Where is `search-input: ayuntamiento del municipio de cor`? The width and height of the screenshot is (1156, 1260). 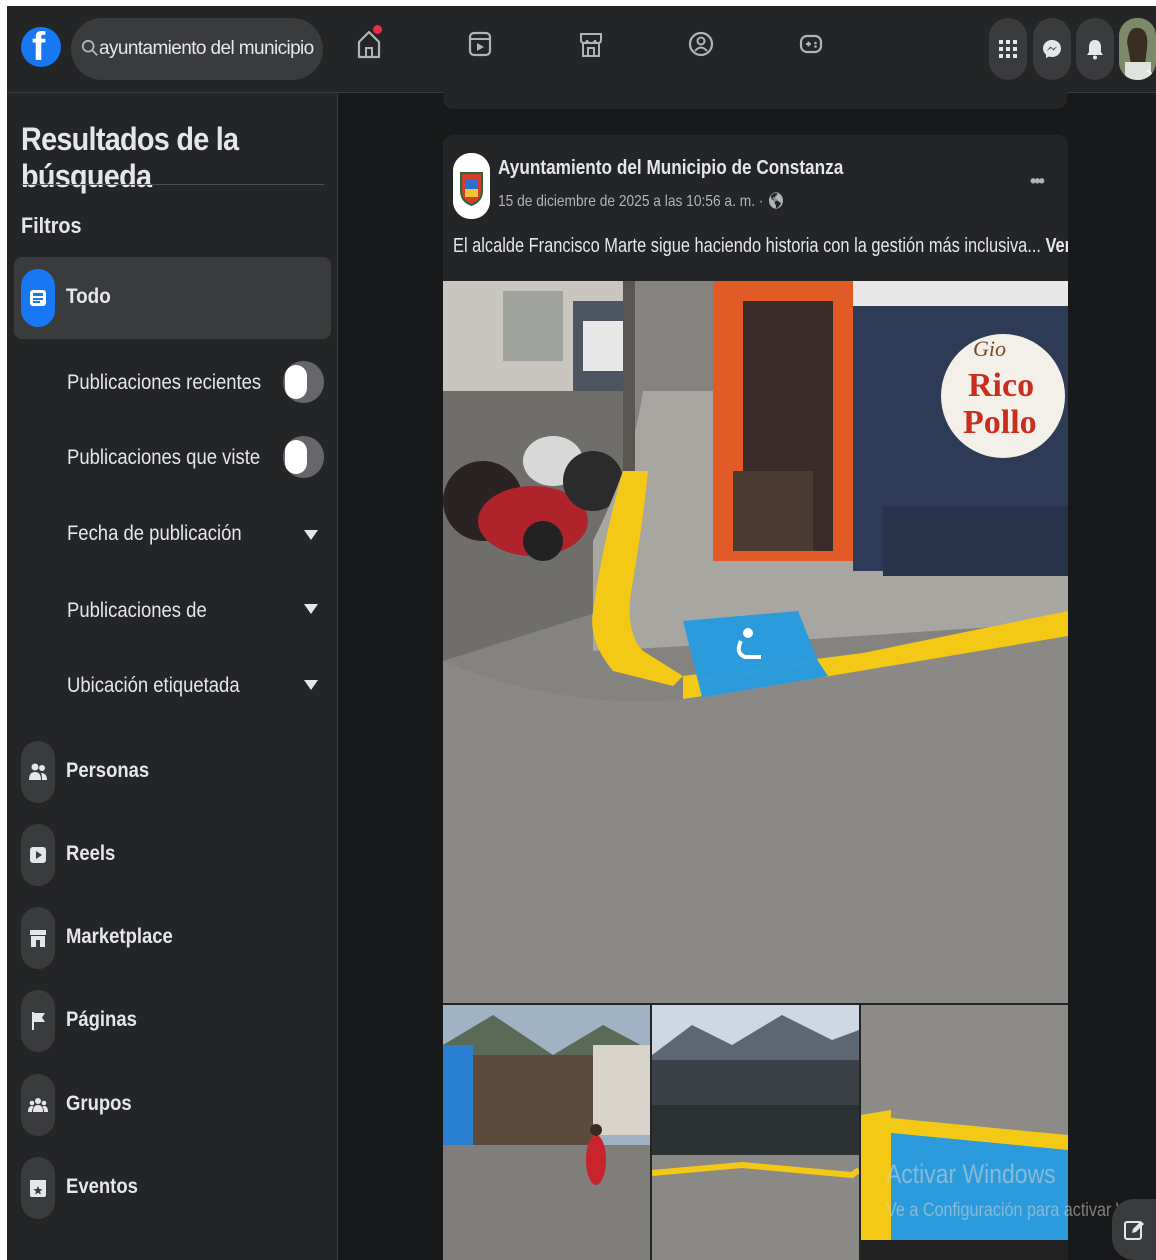
search-input: ayuntamiento del municipio de cor is located at coordinates (209, 49).